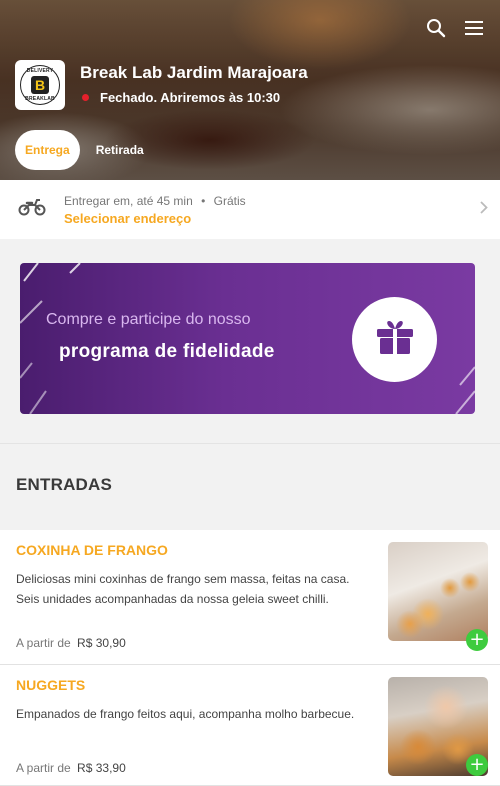 This screenshot has height=786, width=500. Describe the element at coordinates (33, 209) in the screenshot. I see `motorcycle-icon` at that location.